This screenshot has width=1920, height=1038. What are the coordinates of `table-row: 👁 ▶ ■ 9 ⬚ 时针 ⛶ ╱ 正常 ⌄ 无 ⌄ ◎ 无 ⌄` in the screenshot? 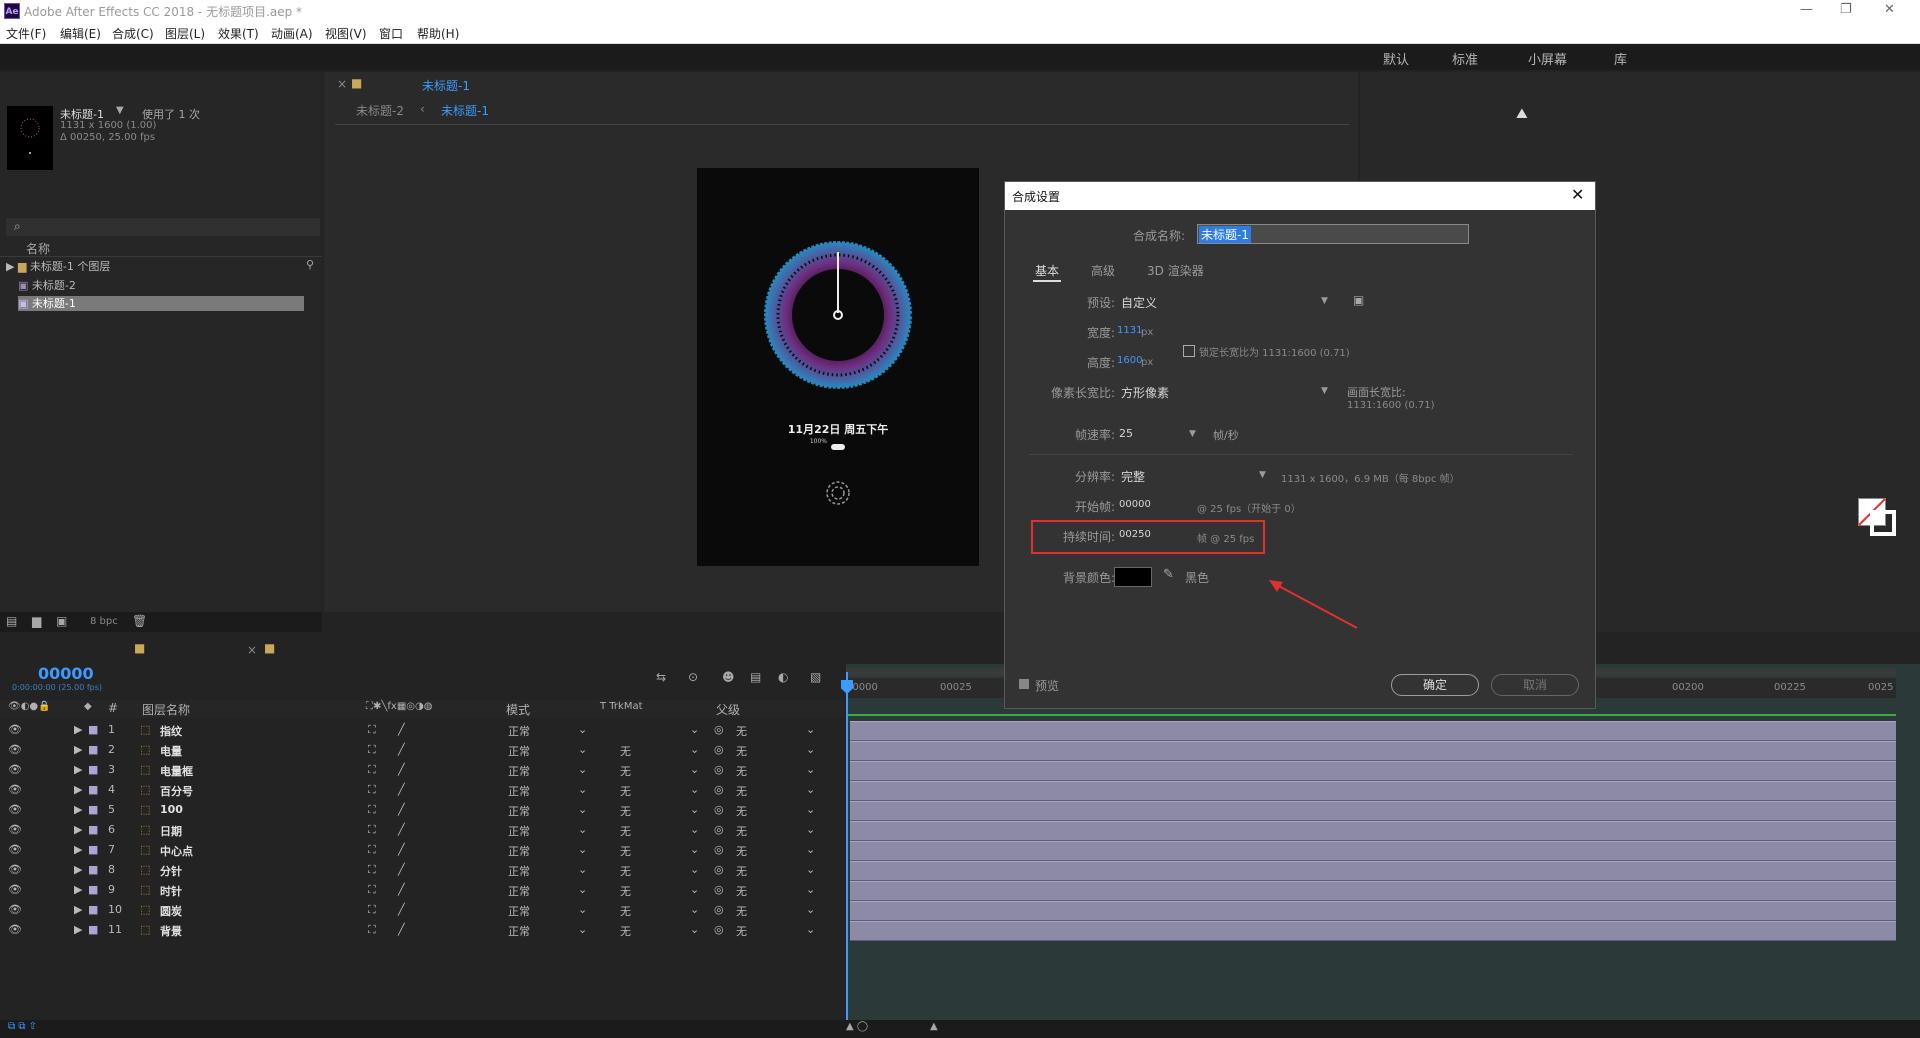 It's located at (422, 890).